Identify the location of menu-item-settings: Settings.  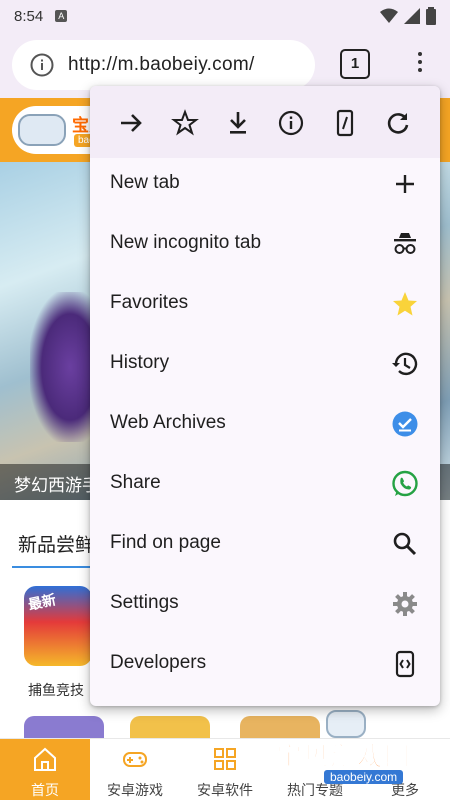
(265, 604).